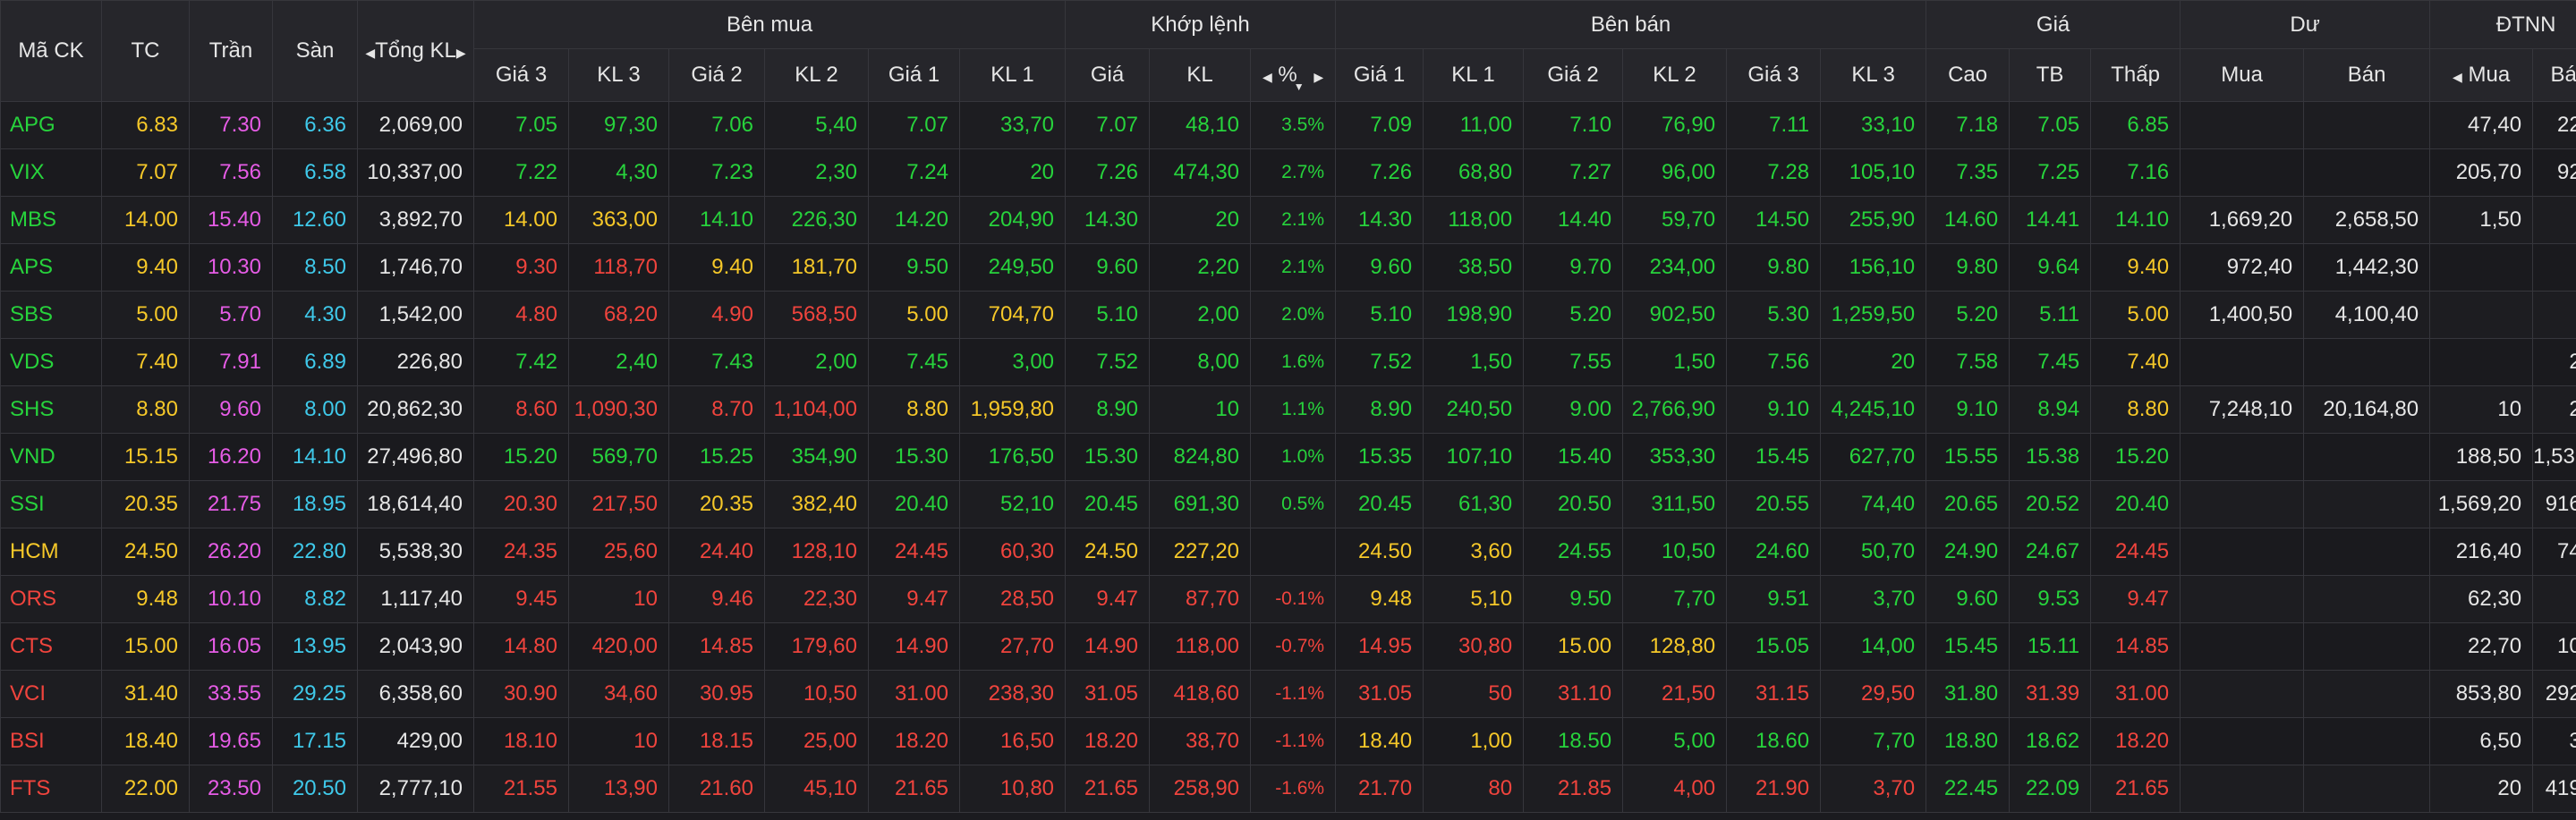  What do you see at coordinates (2135, 75) in the screenshot?
I see `header-thap: Thấp` at bounding box center [2135, 75].